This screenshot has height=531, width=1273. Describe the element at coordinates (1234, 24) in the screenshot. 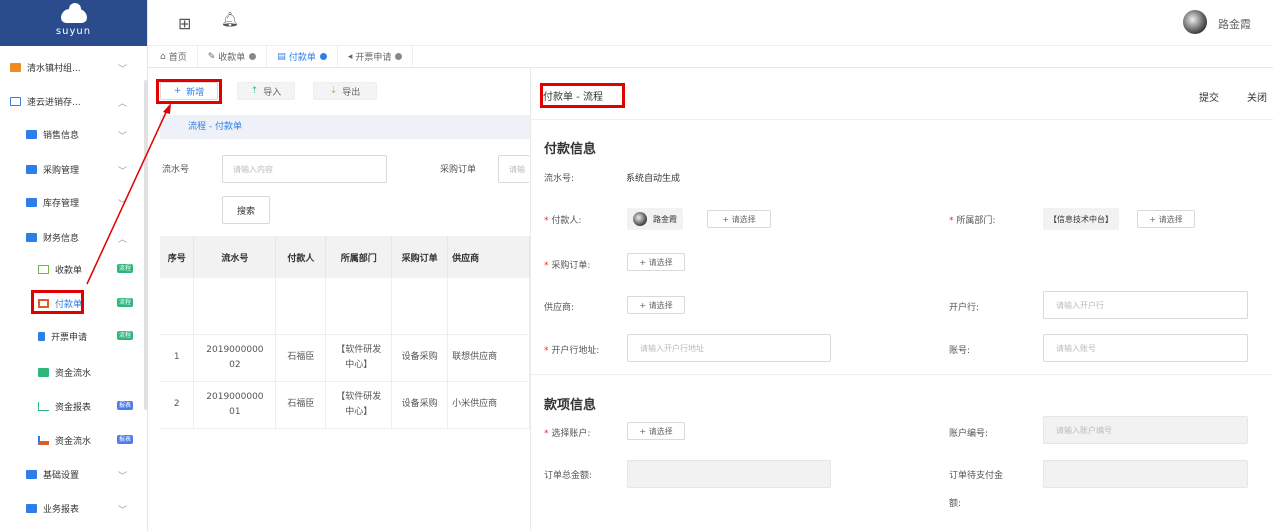

I see `user-name: 路金霞` at that location.